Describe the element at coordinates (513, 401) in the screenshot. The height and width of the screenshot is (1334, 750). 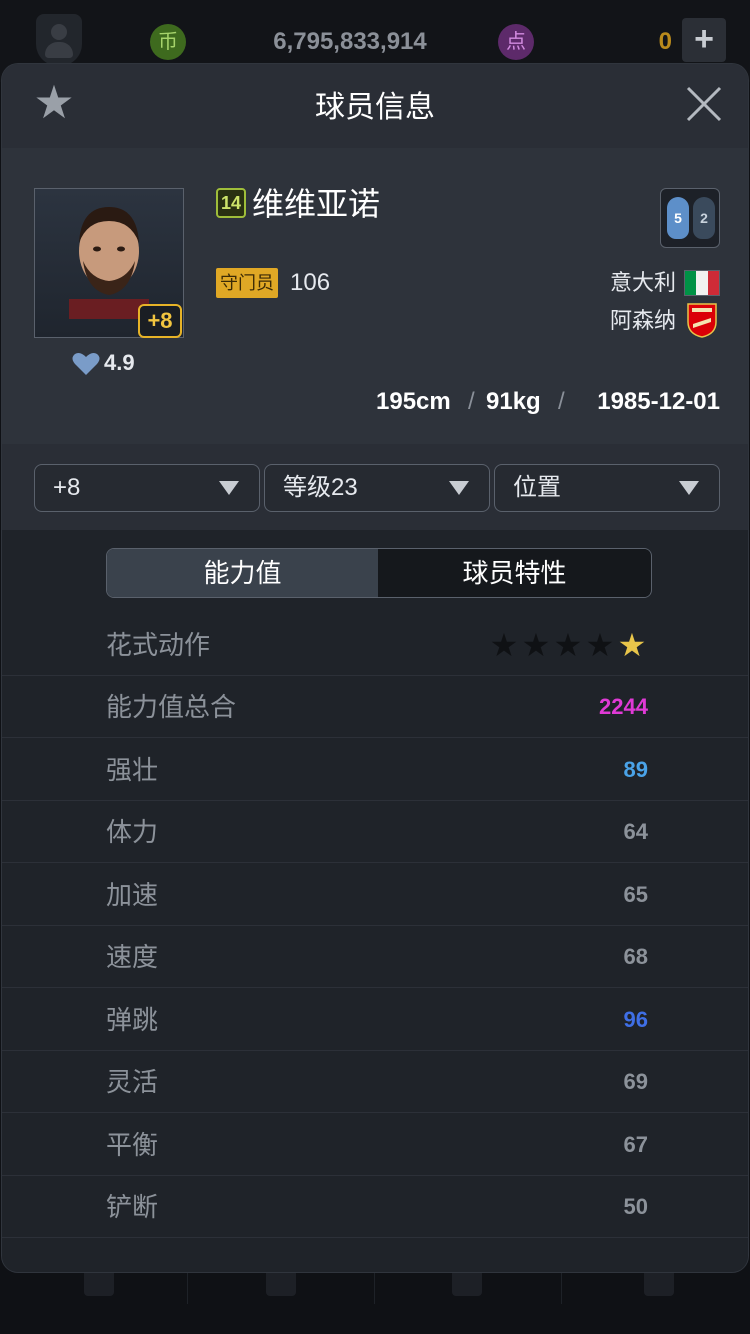
I see `weight-value: 91kg` at that location.